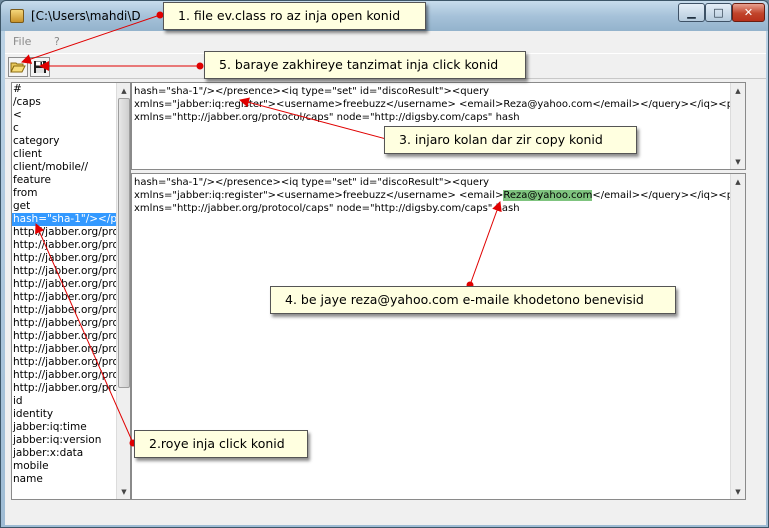 This screenshot has height=528, width=769. I want to click on list-item: get, so click(64, 206).